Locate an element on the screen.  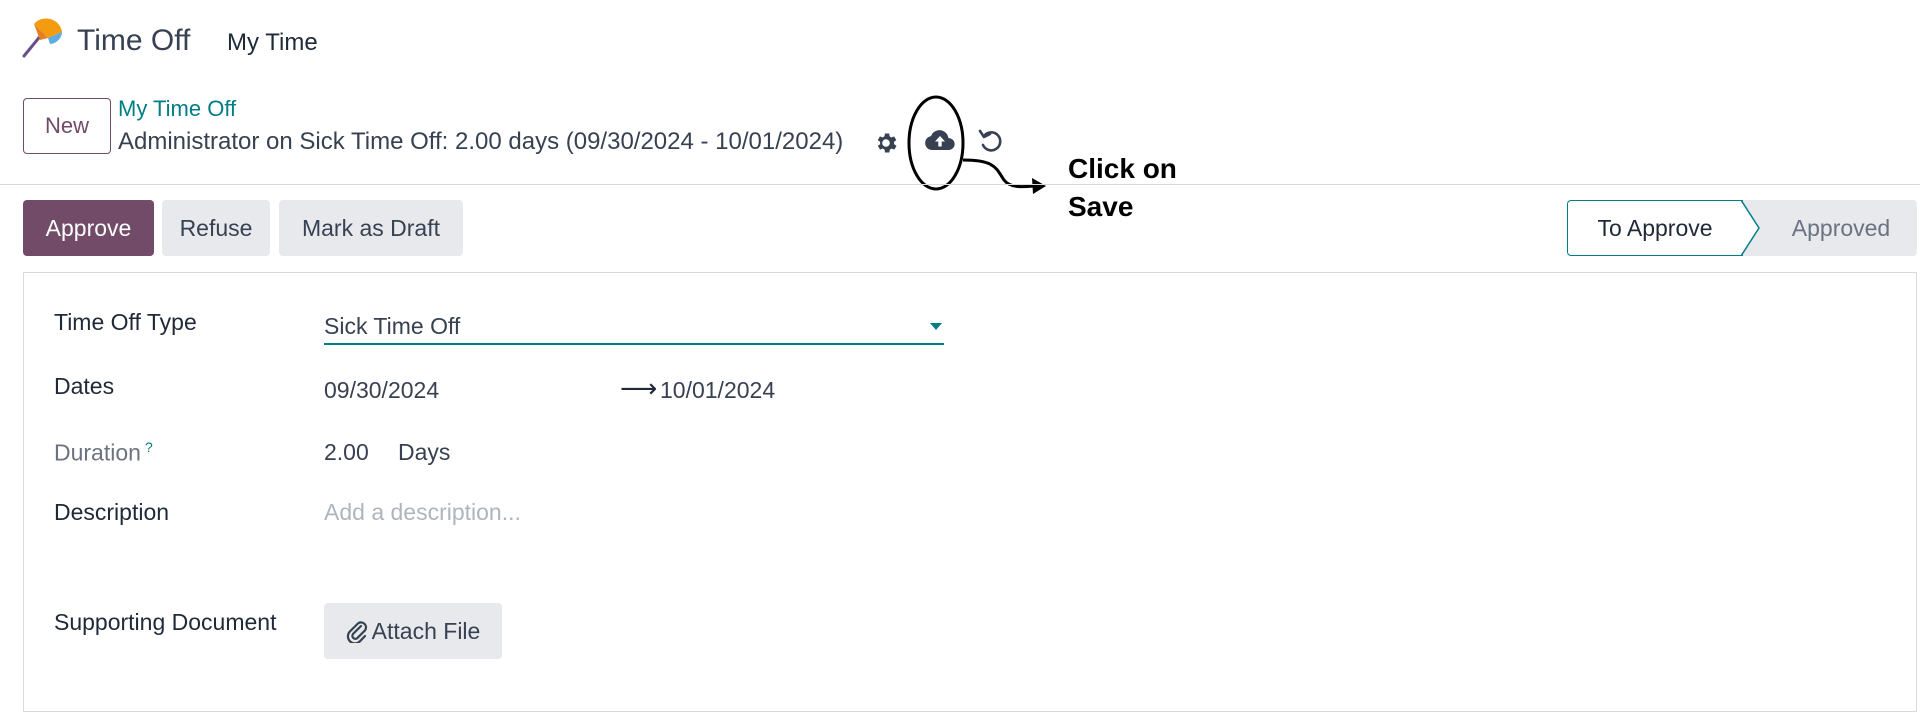
status-to-approve: To Approve is located at coordinates (1655, 228).